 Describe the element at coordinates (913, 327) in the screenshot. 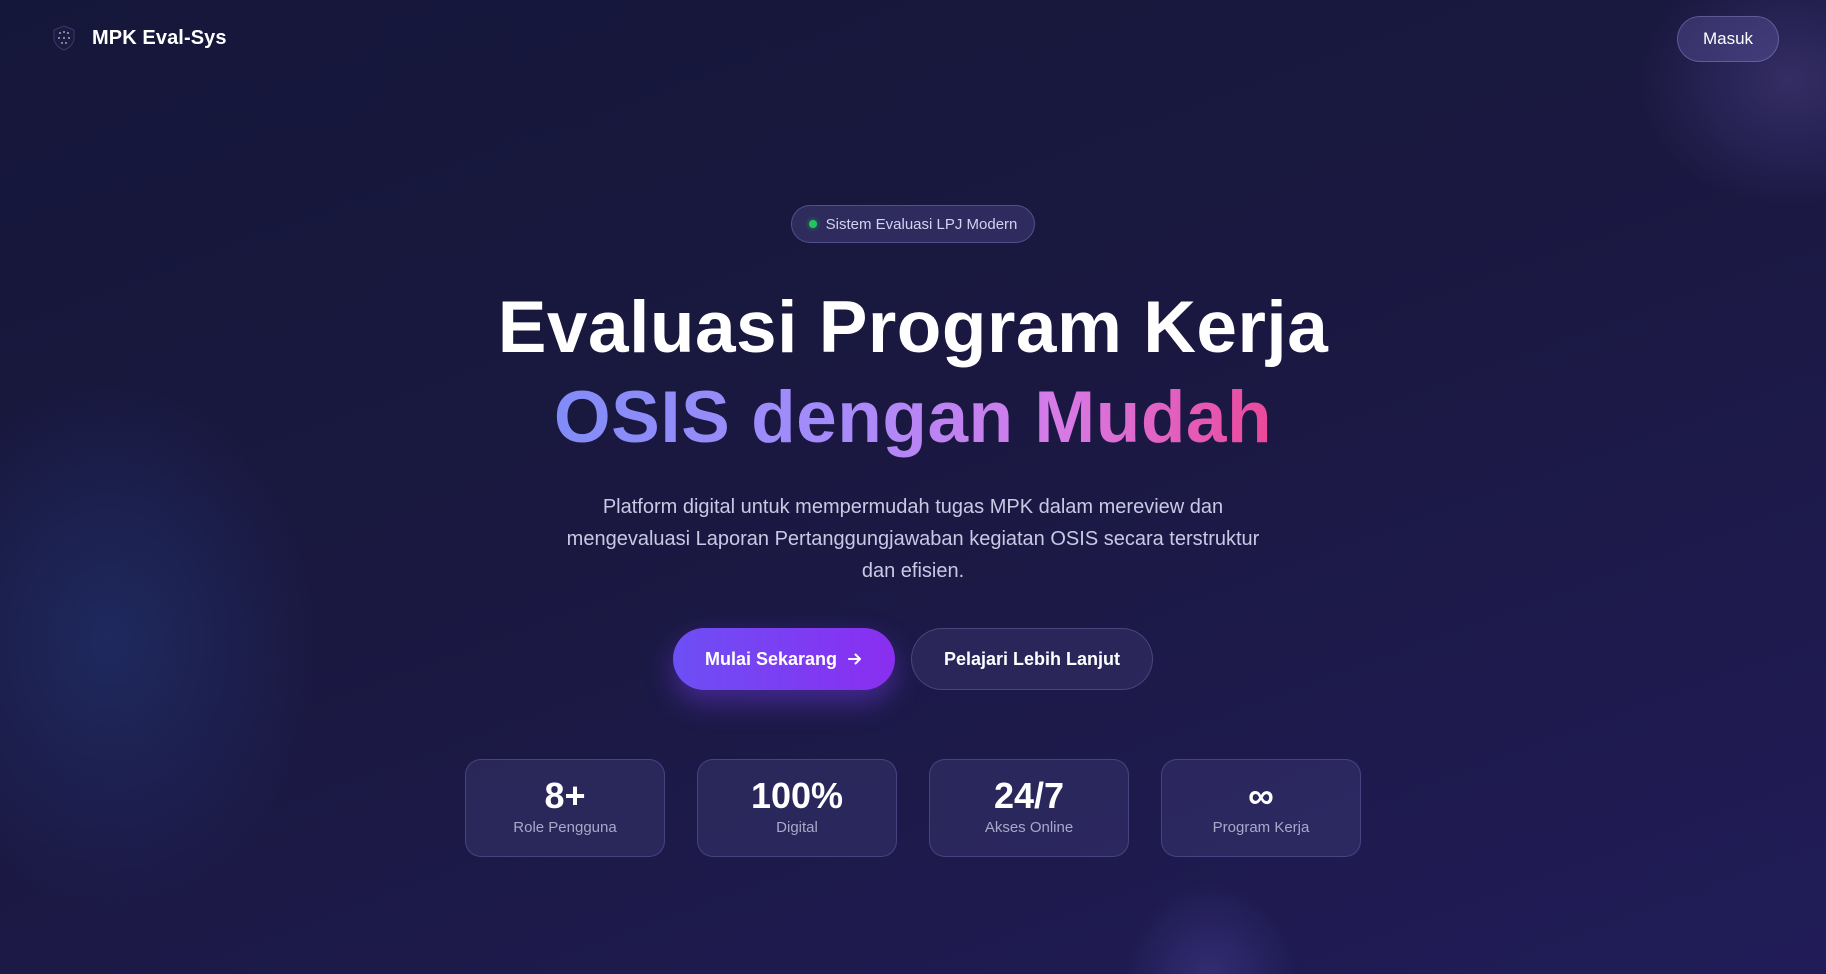

I see `hero-title-line1: Evaluasi Program Kerja` at that location.